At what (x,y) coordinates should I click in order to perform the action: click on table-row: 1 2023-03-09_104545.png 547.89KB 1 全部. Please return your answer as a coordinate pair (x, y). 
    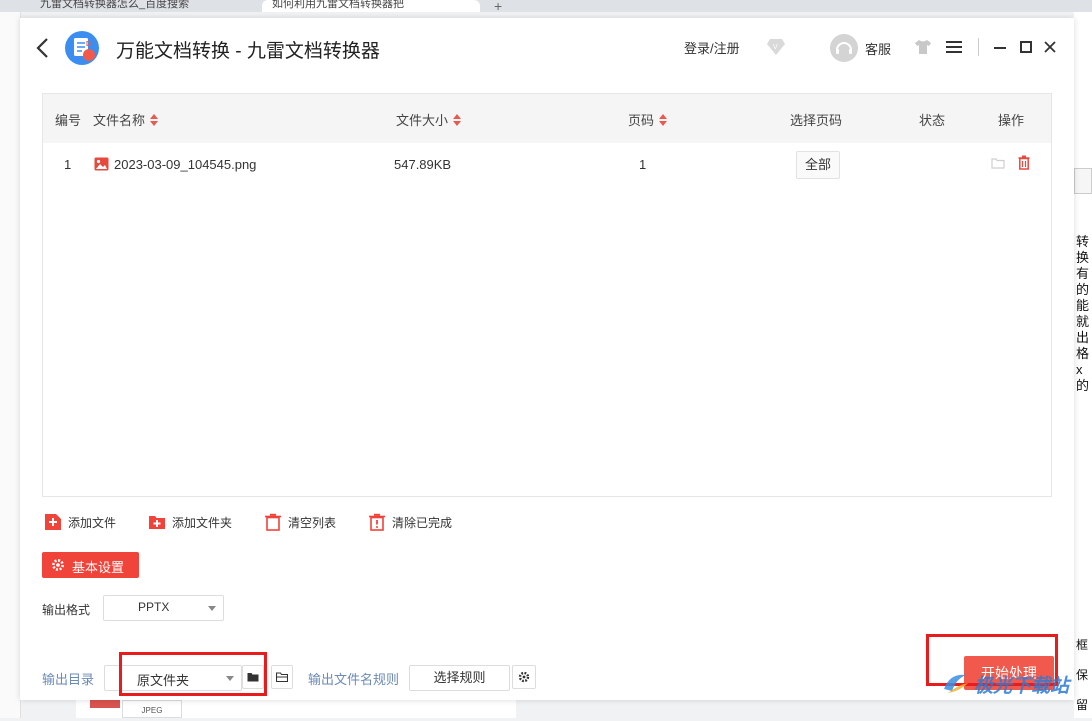
    Looking at the image, I should click on (547, 165).